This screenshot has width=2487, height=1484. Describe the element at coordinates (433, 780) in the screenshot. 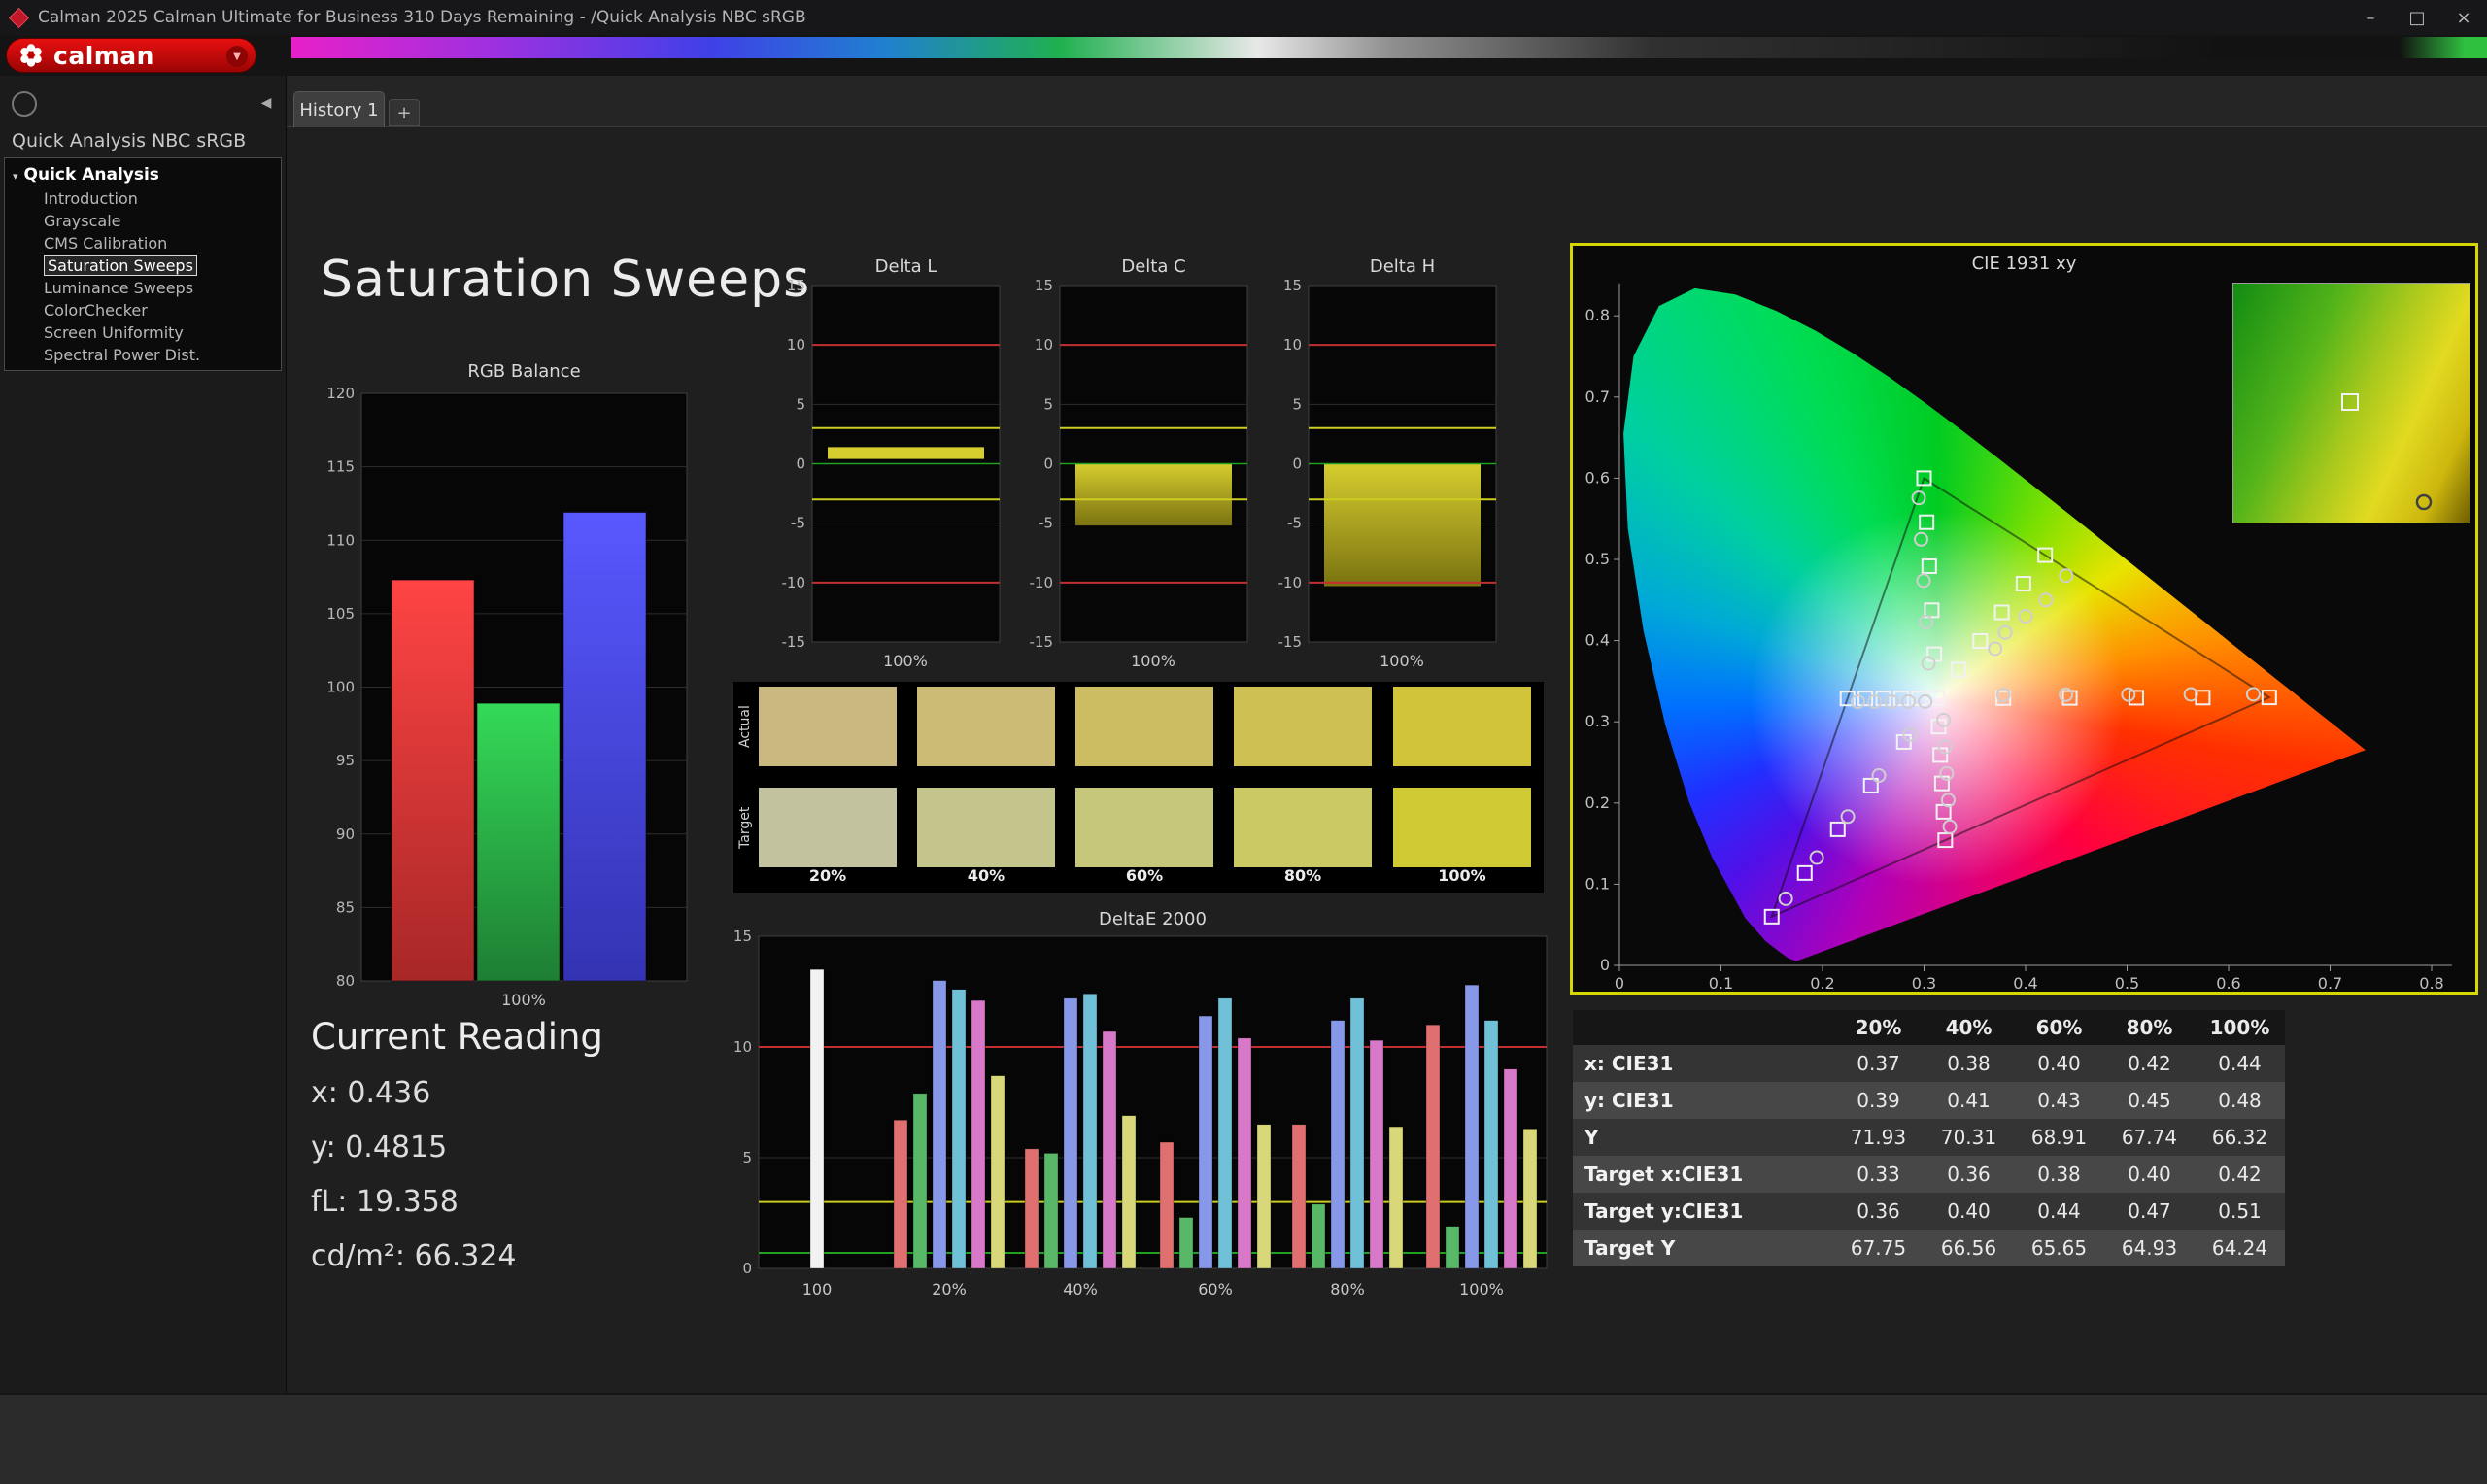

I see `rgb-bar-red` at that location.